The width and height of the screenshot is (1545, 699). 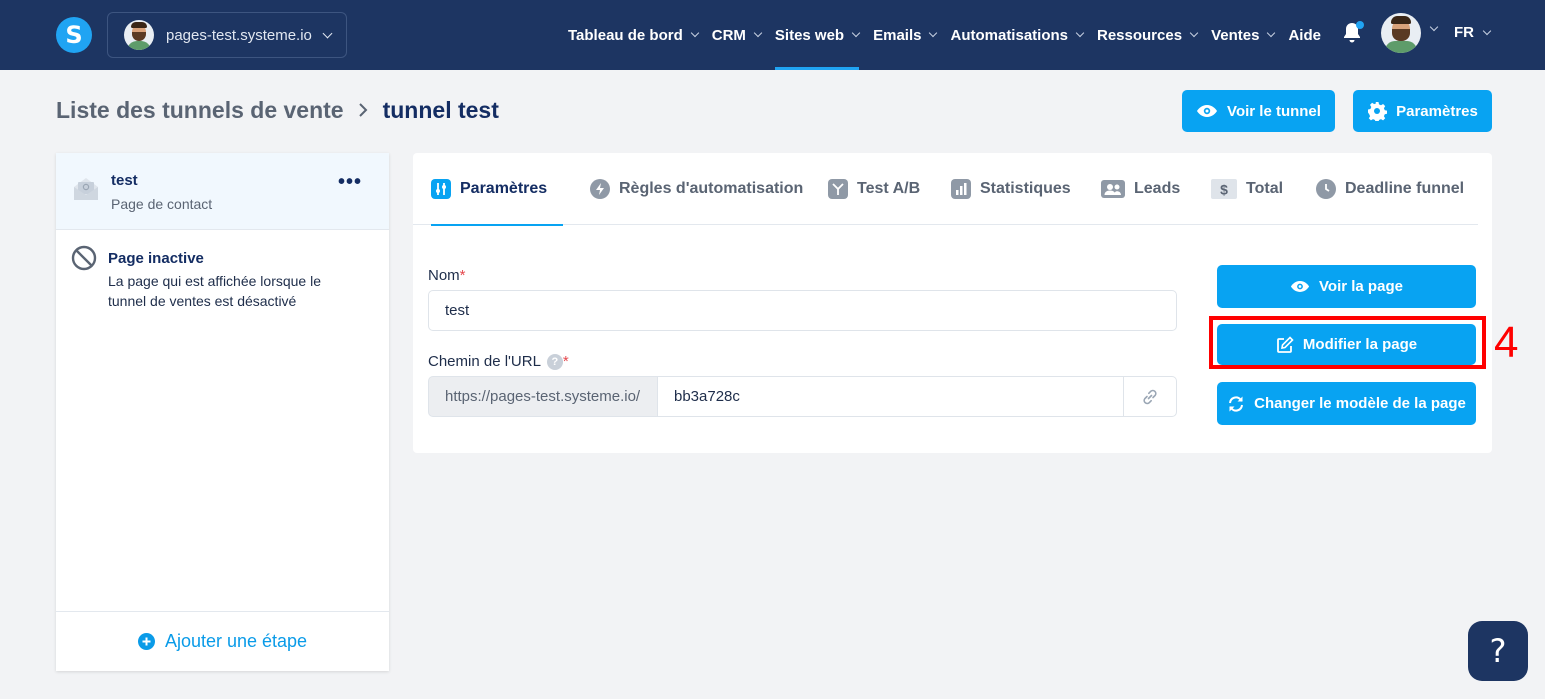 What do you see at coordinates (1401, 33) in the screenshot?
I see `user-avatar` at bounding box center [1401, 33].